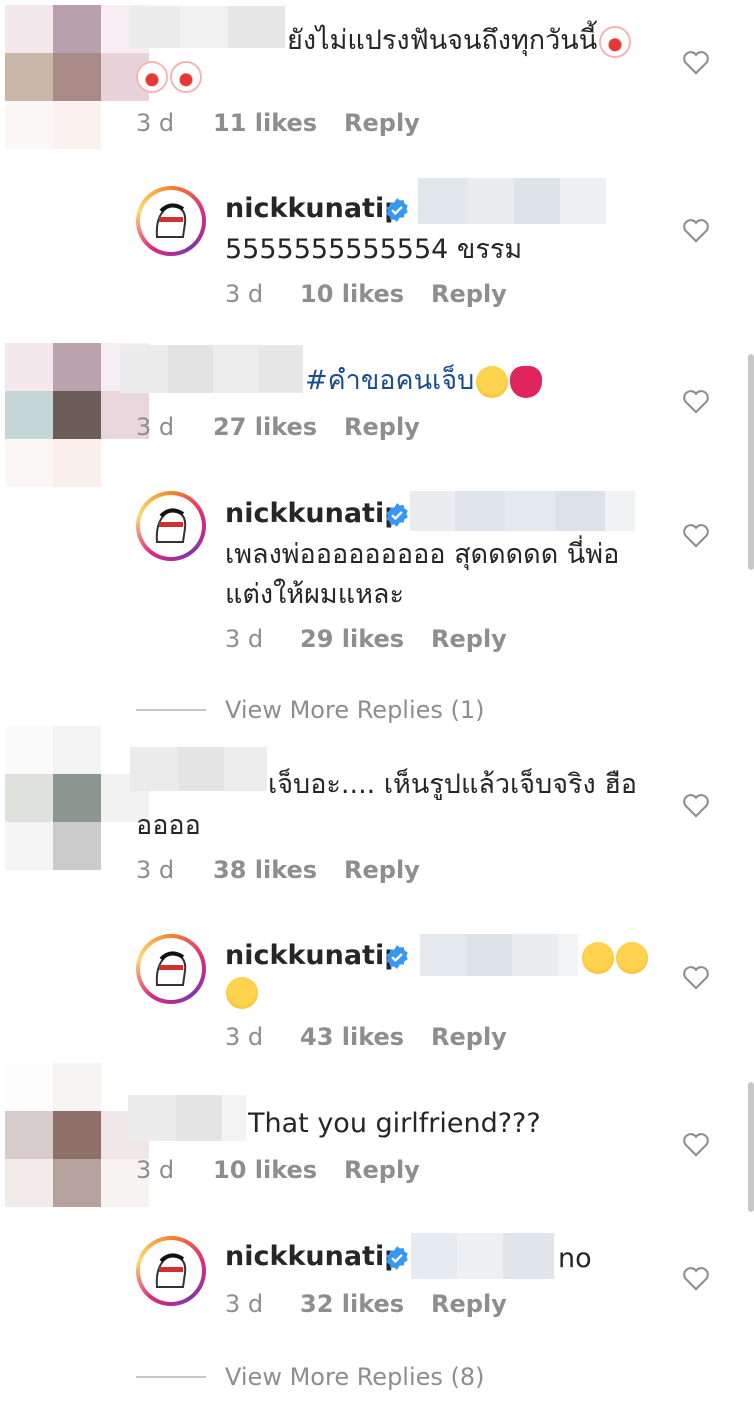 The image size is (754, 1410). Describe the element at coordinates (459, 41) in the screenshot. I see `comment-text: ยังไม่แปรงฟันจนถึงทุกวันนี้` at that location.